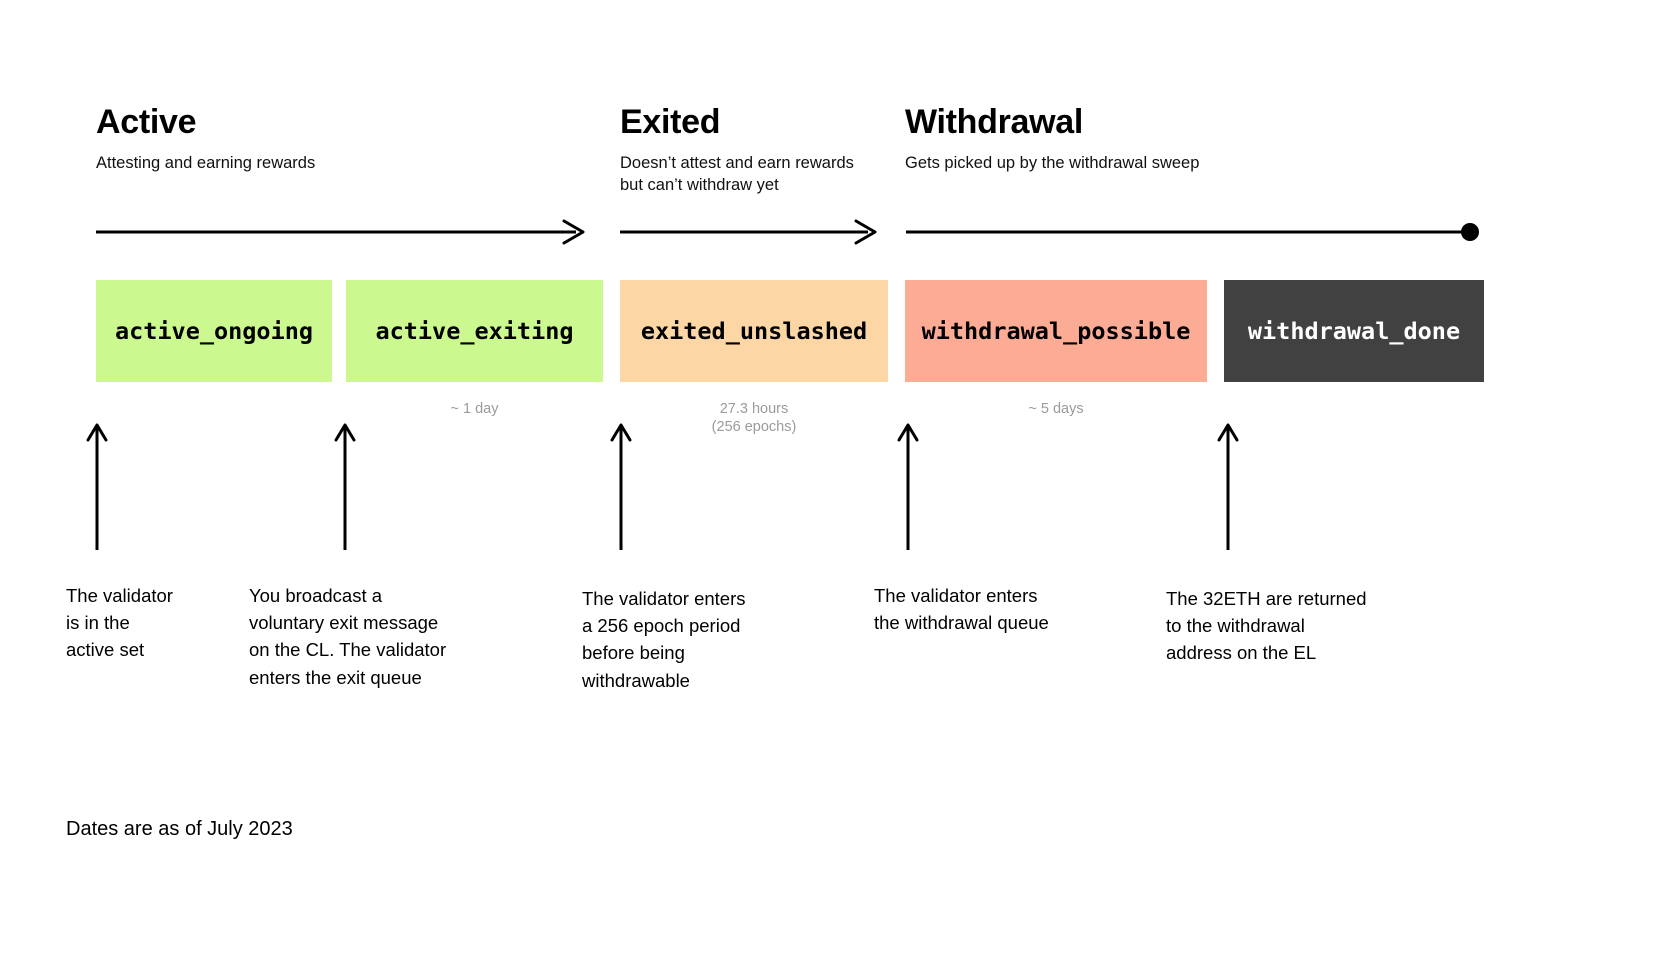  What do you see at coordinates (670, 122) in the screenshot?
I see `phase-title: Exited` at bounding box center [670, 122].